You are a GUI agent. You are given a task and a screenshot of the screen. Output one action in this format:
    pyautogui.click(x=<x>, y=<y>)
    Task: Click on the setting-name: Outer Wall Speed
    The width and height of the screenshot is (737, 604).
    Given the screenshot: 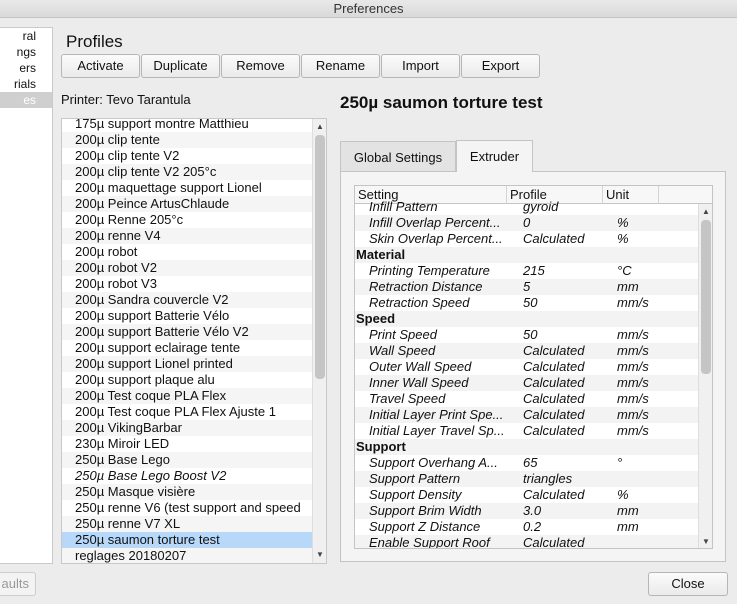 What is the action you would take?
    pyautogui.click(x=420, y=366)
    